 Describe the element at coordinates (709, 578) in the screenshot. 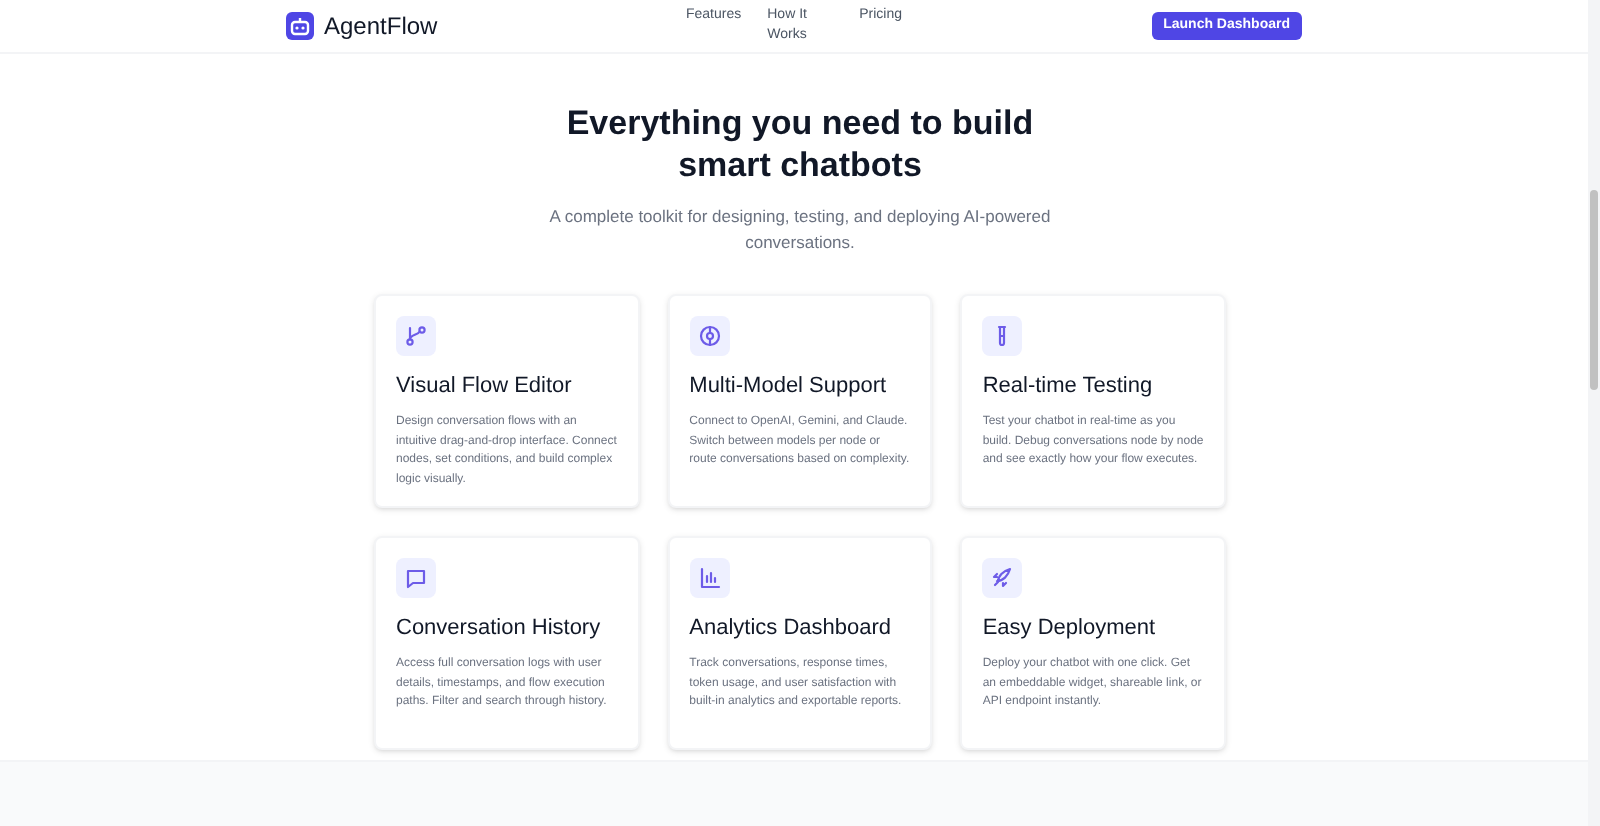

I see `bar-chart-icon` at that location.